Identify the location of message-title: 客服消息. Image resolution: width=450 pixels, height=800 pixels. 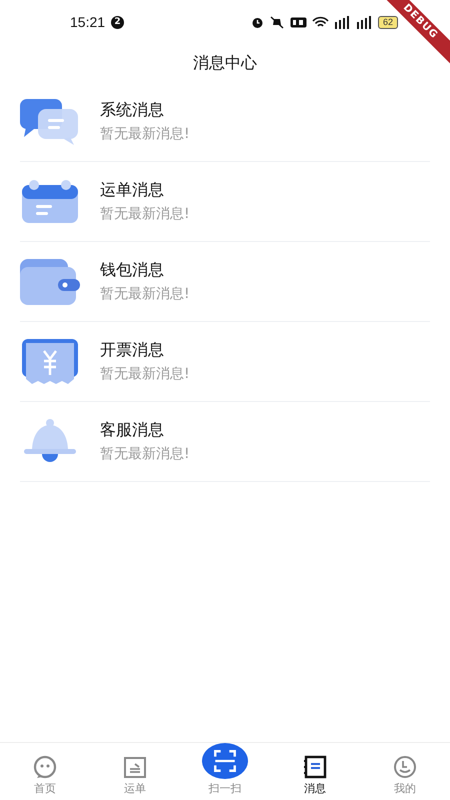
(132, 430).